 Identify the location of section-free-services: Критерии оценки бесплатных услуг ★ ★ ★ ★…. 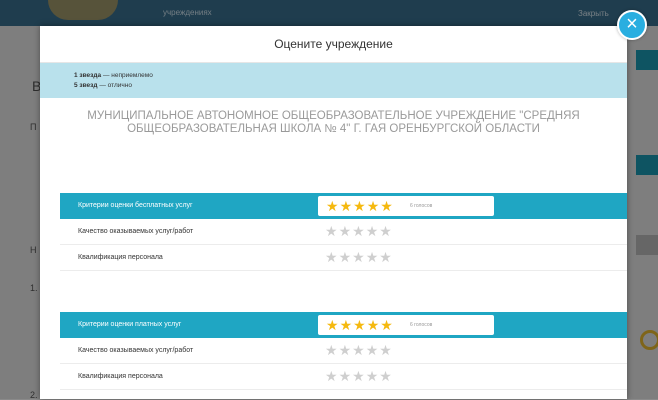
(343, 206).